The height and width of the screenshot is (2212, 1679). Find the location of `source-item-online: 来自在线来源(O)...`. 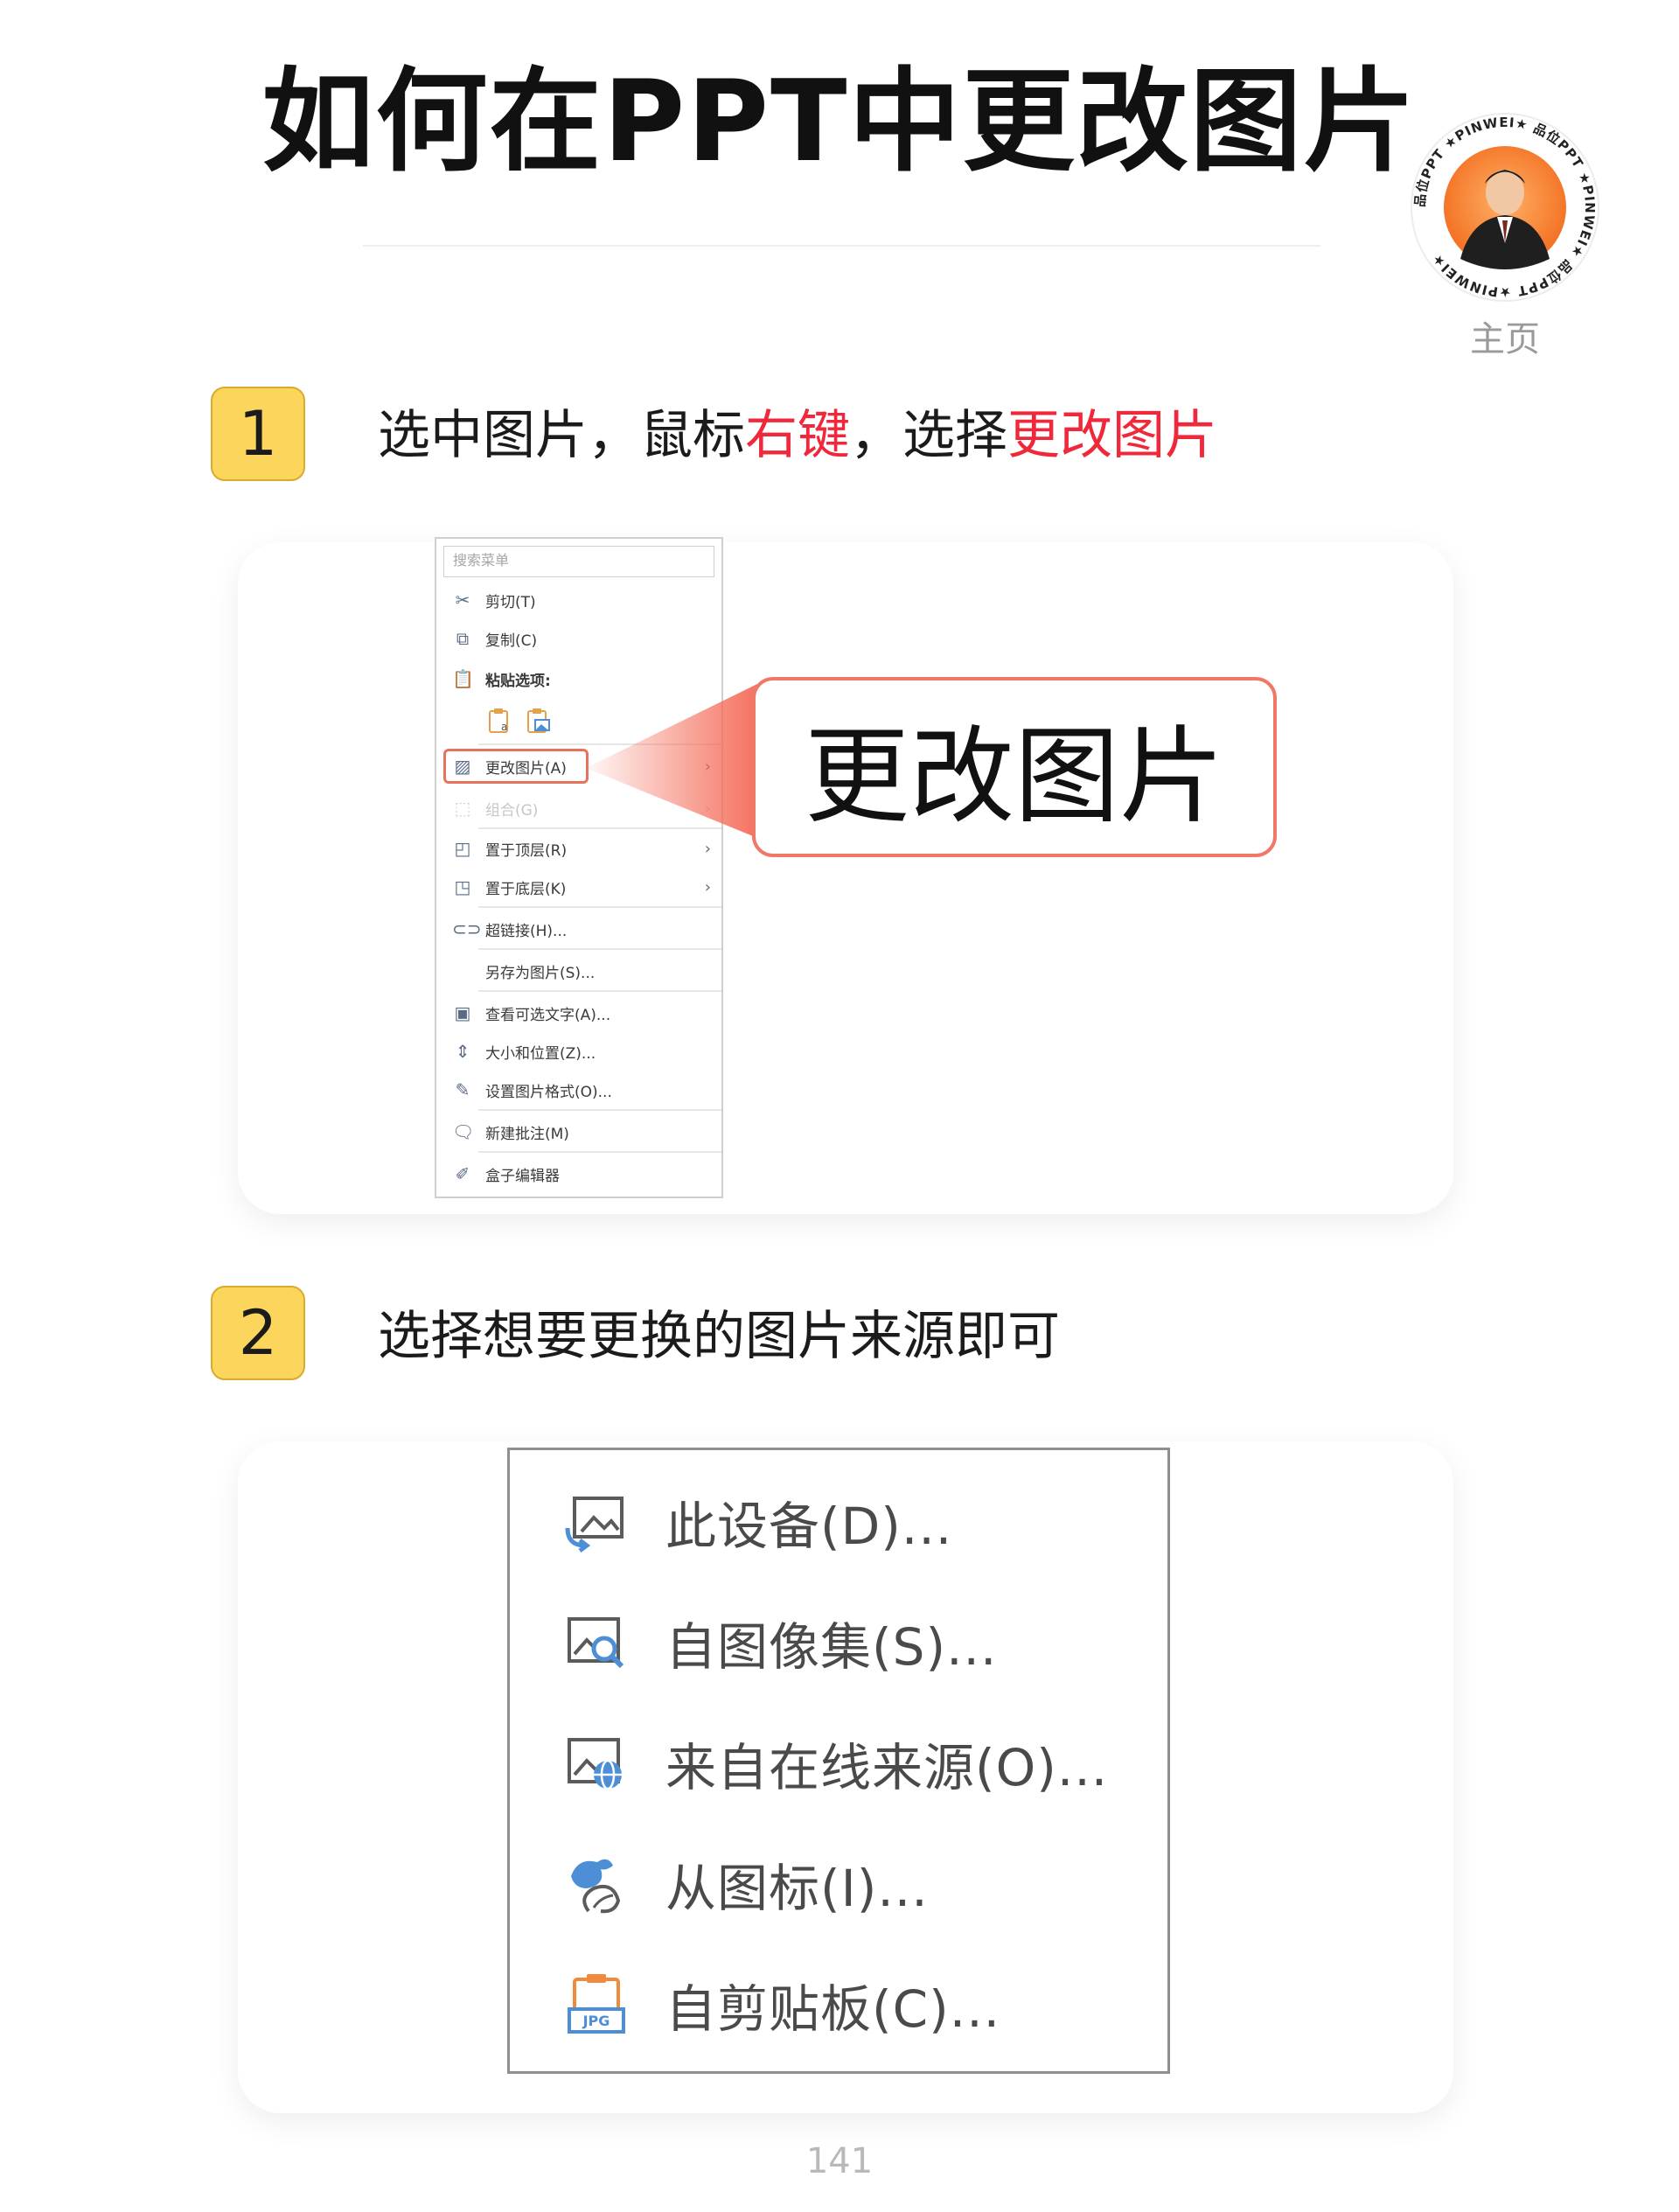

source-item-online: 来自在线来源(O)... is located at coordinates (835, 1763).